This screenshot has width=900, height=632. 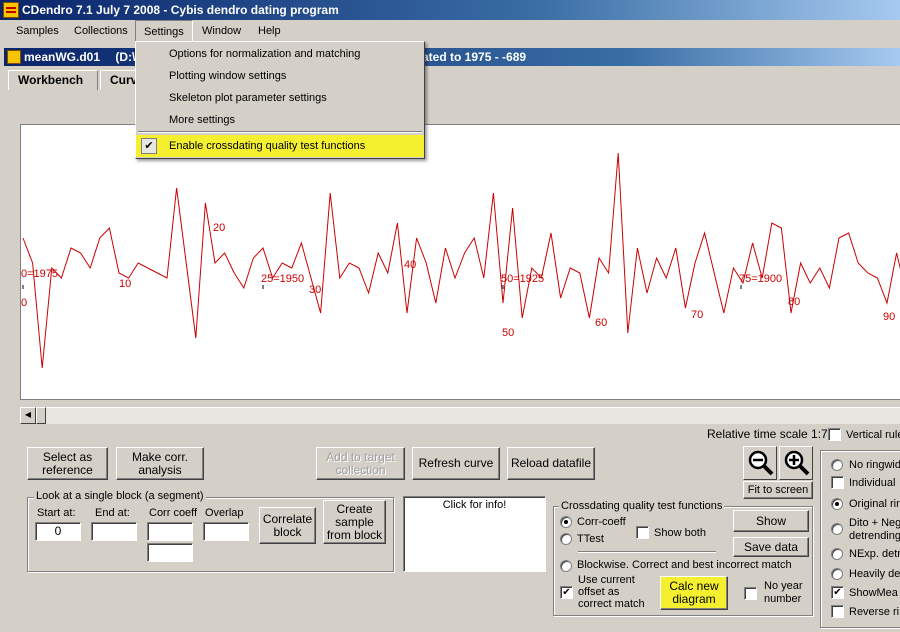 What do you see at coordinates (474, 534) in the screenshot?
I see `info-box: Click for info!` at bounding box center [474, 534].